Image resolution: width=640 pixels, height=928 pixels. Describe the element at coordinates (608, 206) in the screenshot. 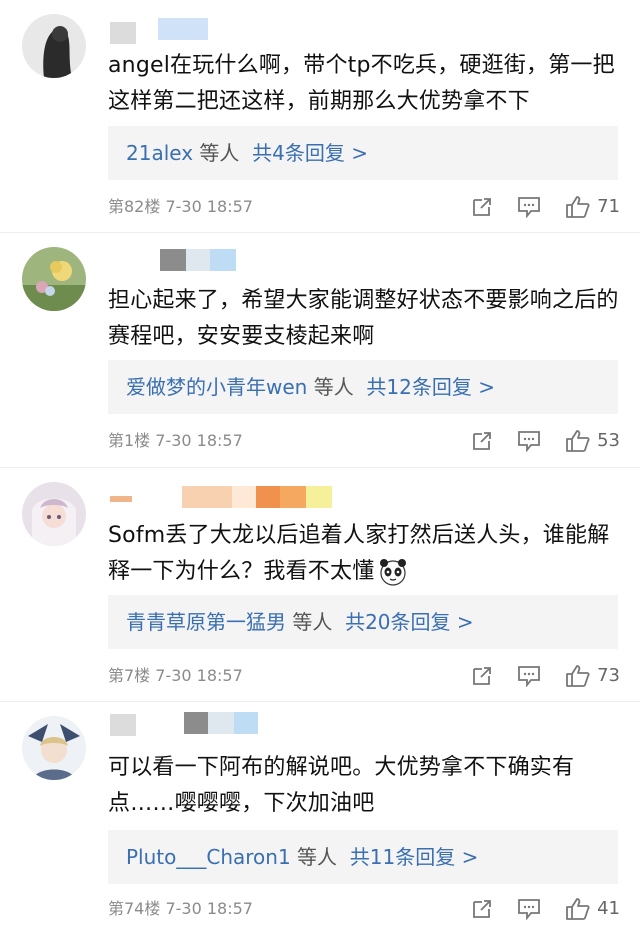

I see `like-count: 71` at that location.